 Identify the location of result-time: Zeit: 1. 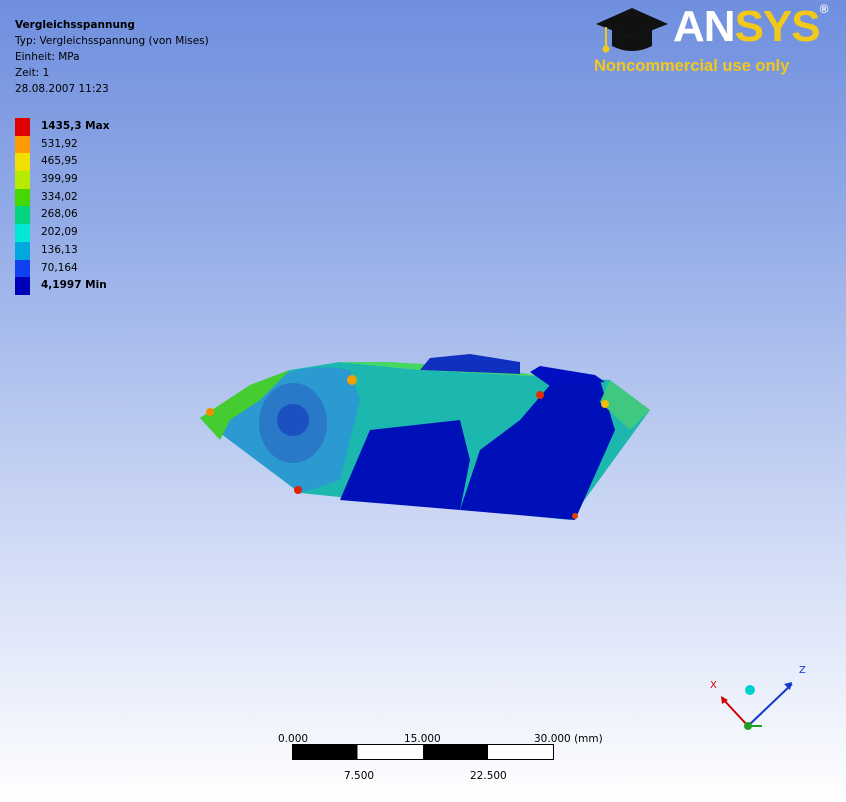
(32, 73).